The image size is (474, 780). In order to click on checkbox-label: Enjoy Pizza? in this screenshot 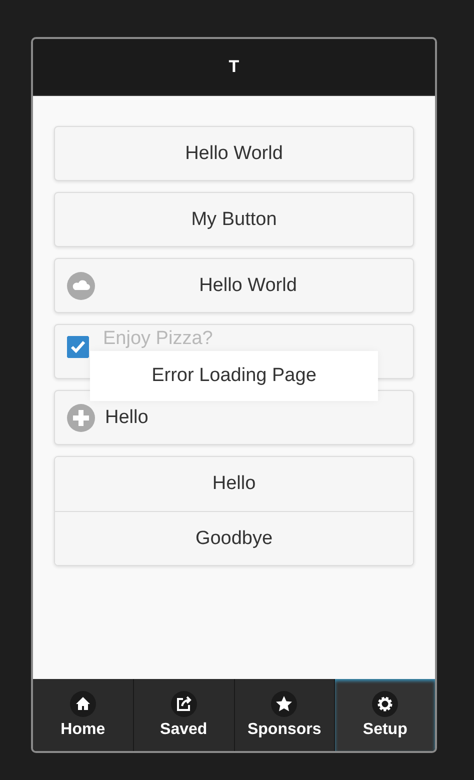, I will do `click(158, 339)`.